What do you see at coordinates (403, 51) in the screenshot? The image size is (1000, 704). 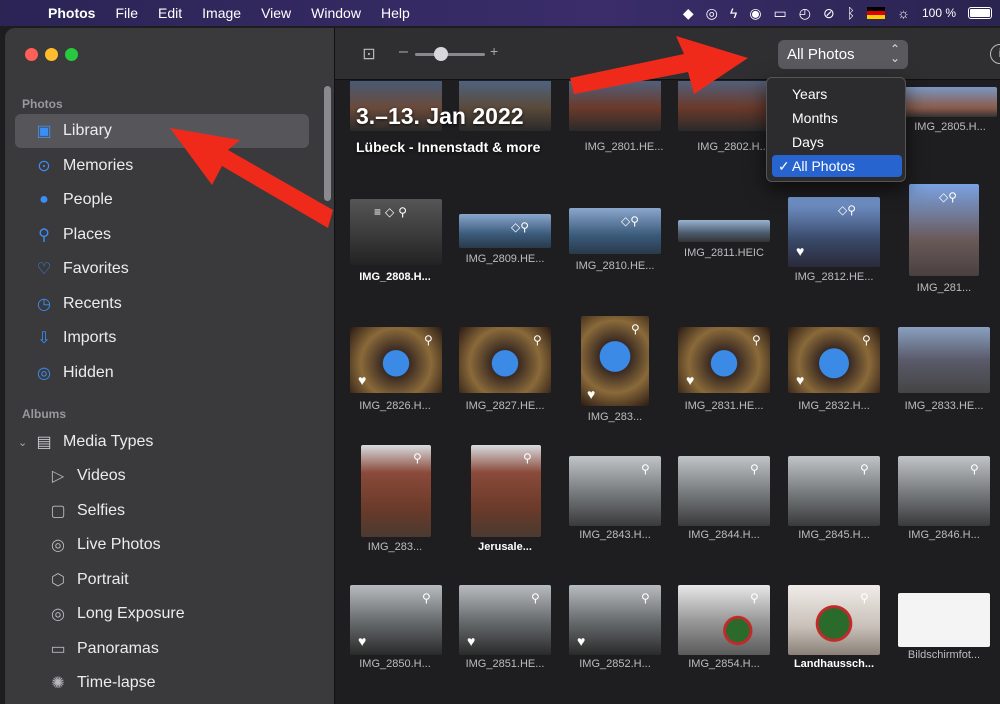 I see `zoom-out-label: –` at bounding box center [403, 51].